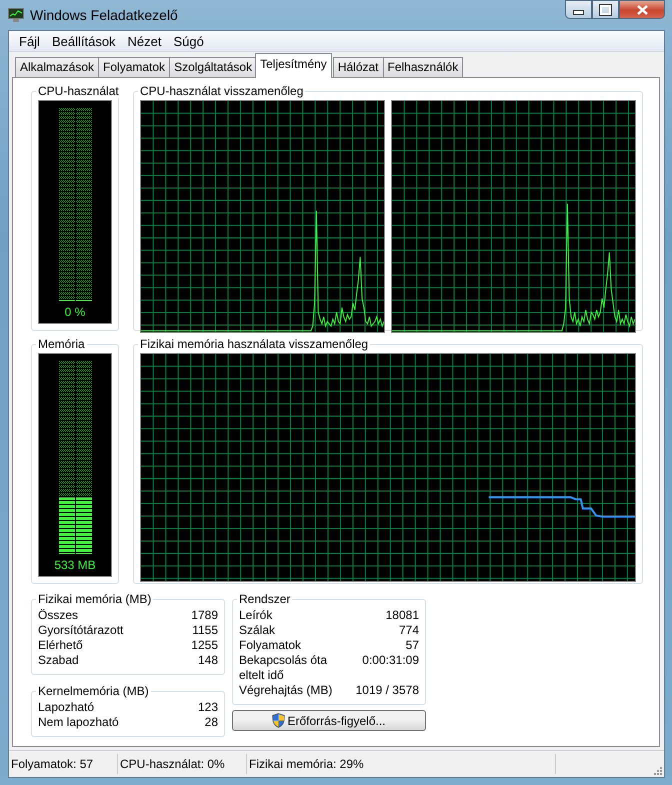 The width and height of the screenshot is (672, 785). I want to click on group-title: Fizikai memória (MB), so click(94, 599).